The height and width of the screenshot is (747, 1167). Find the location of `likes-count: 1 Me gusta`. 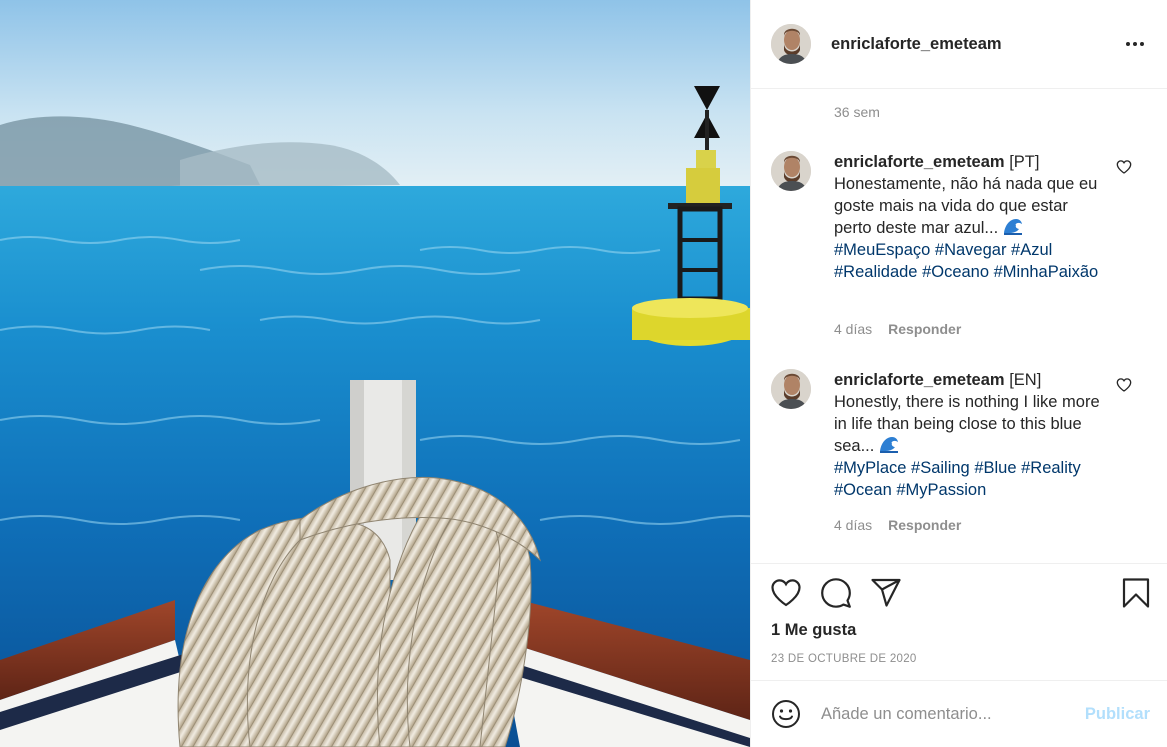

likes-count: 1 Me gusta is located at coordinates (813, 630).